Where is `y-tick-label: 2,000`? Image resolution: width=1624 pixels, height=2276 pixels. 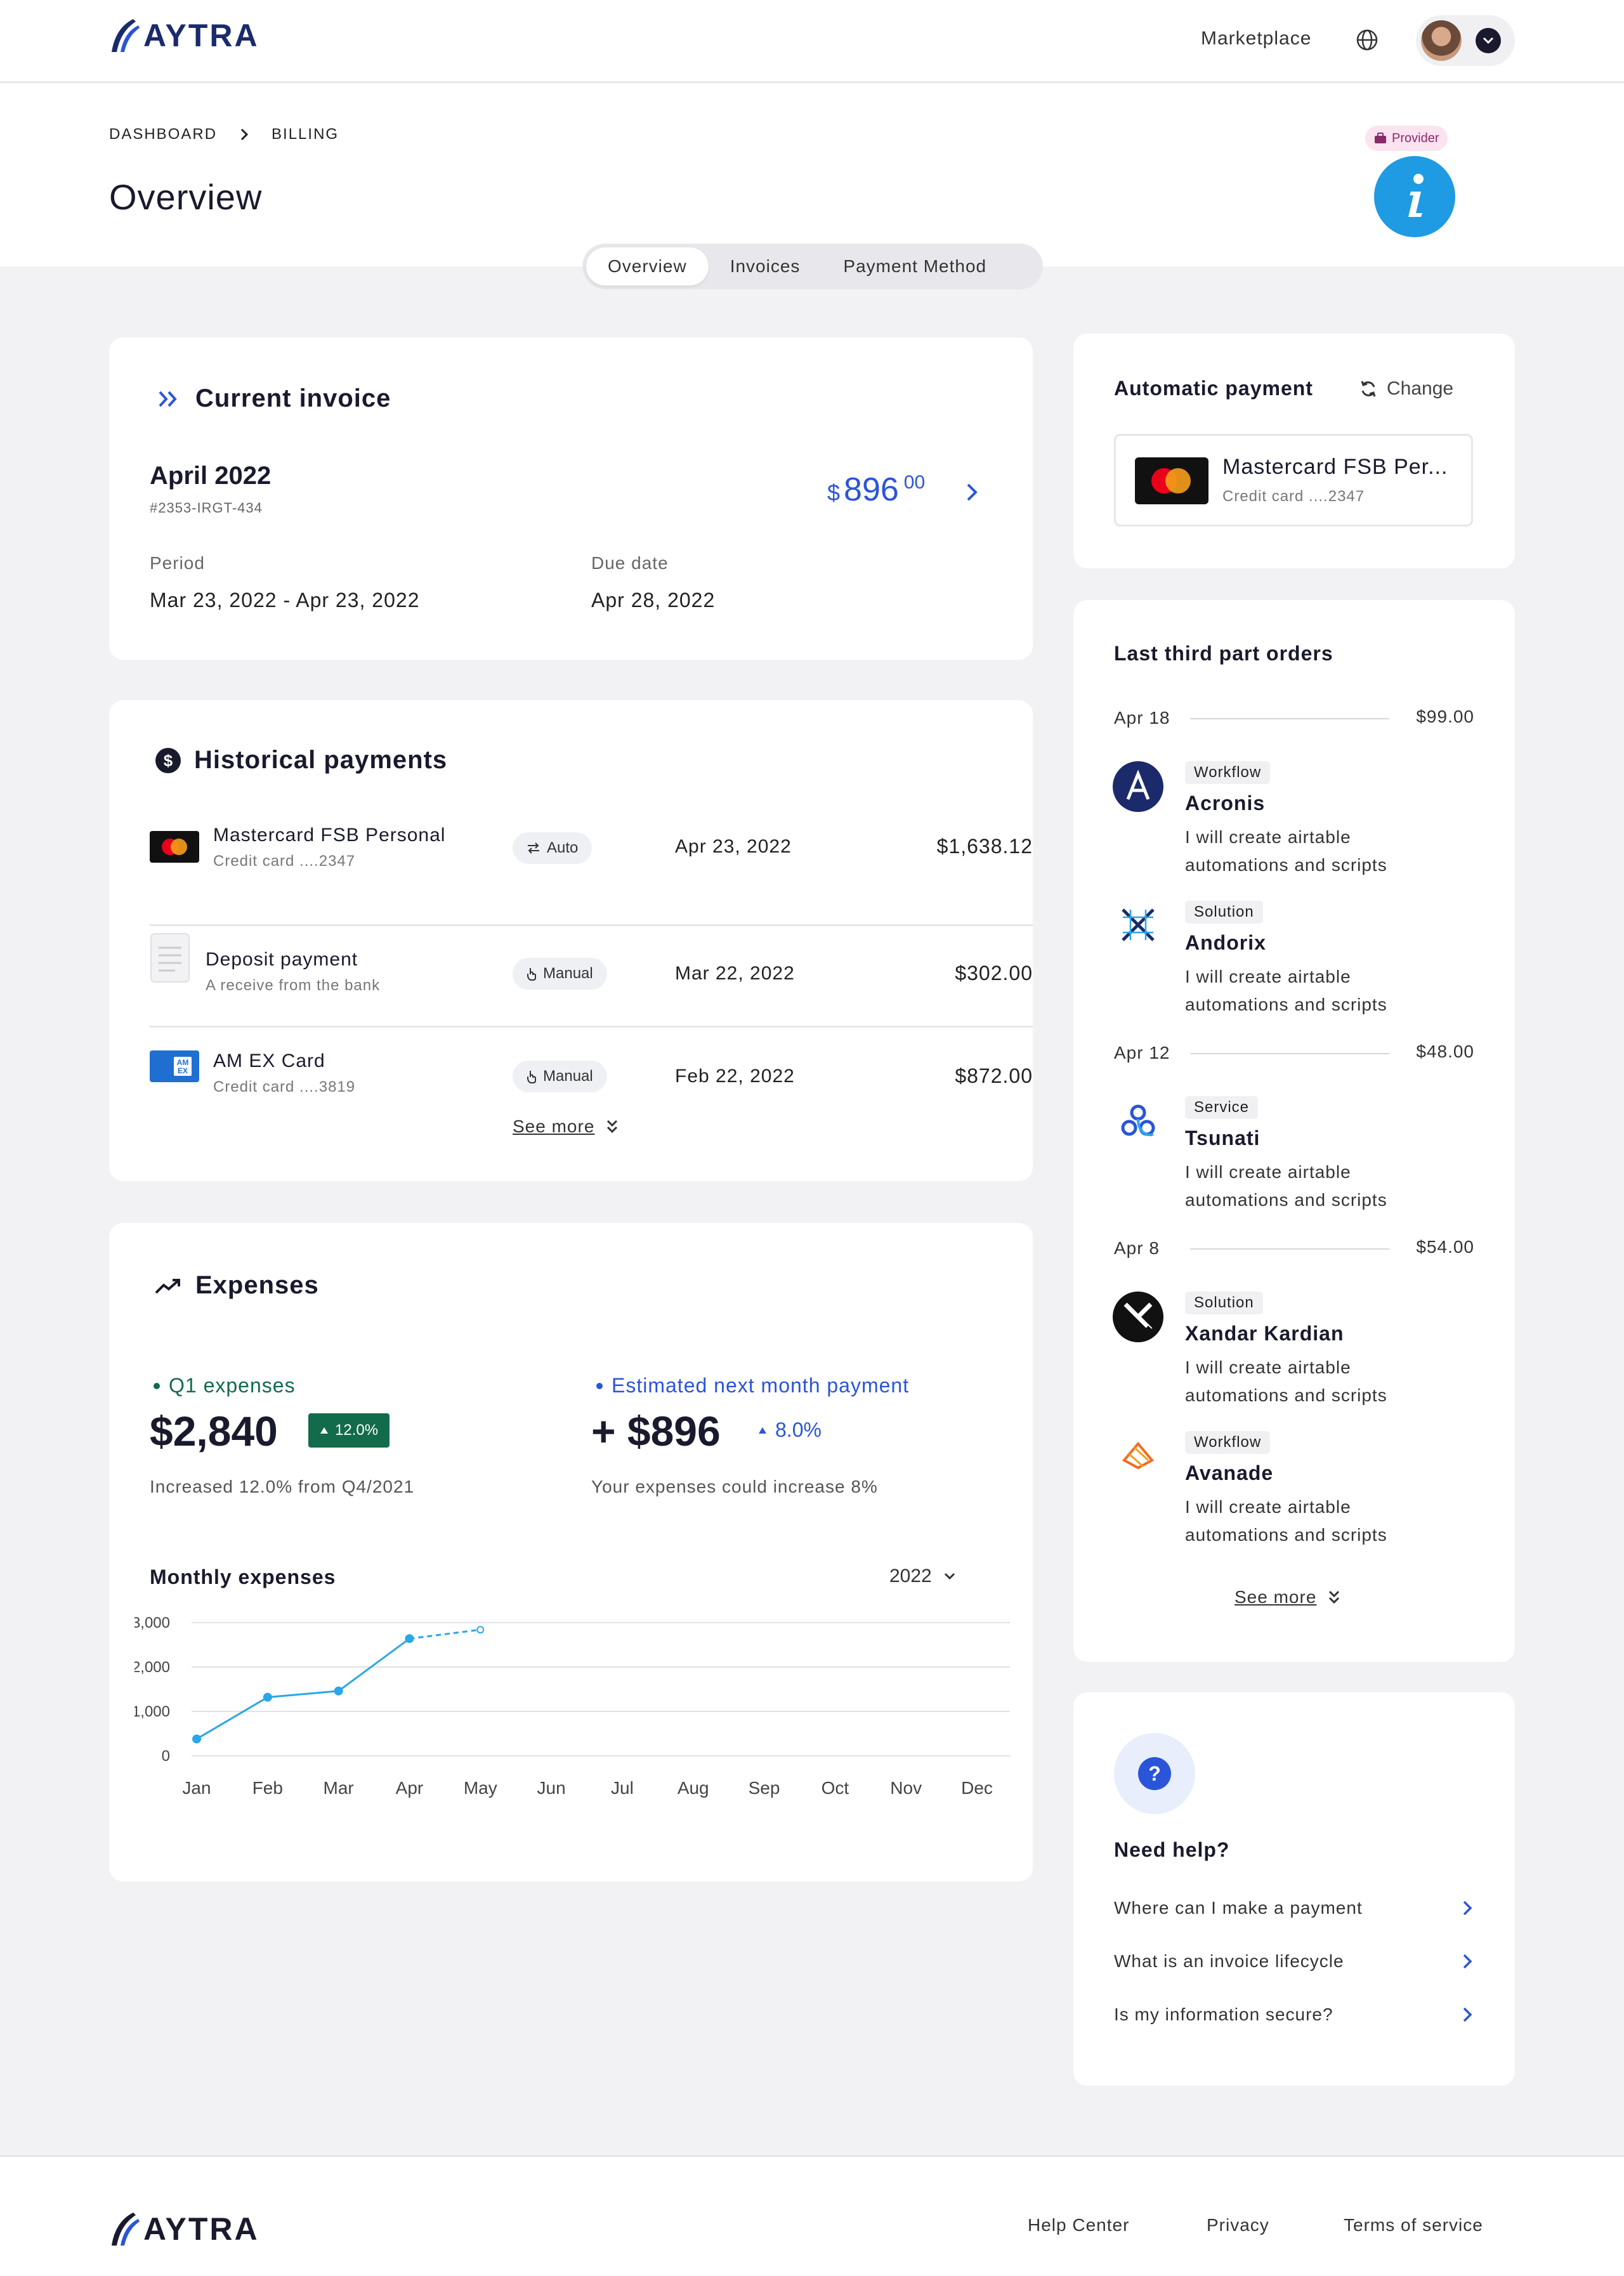 y-tick-label: 2,000 is located at coordinates (152, 1667).